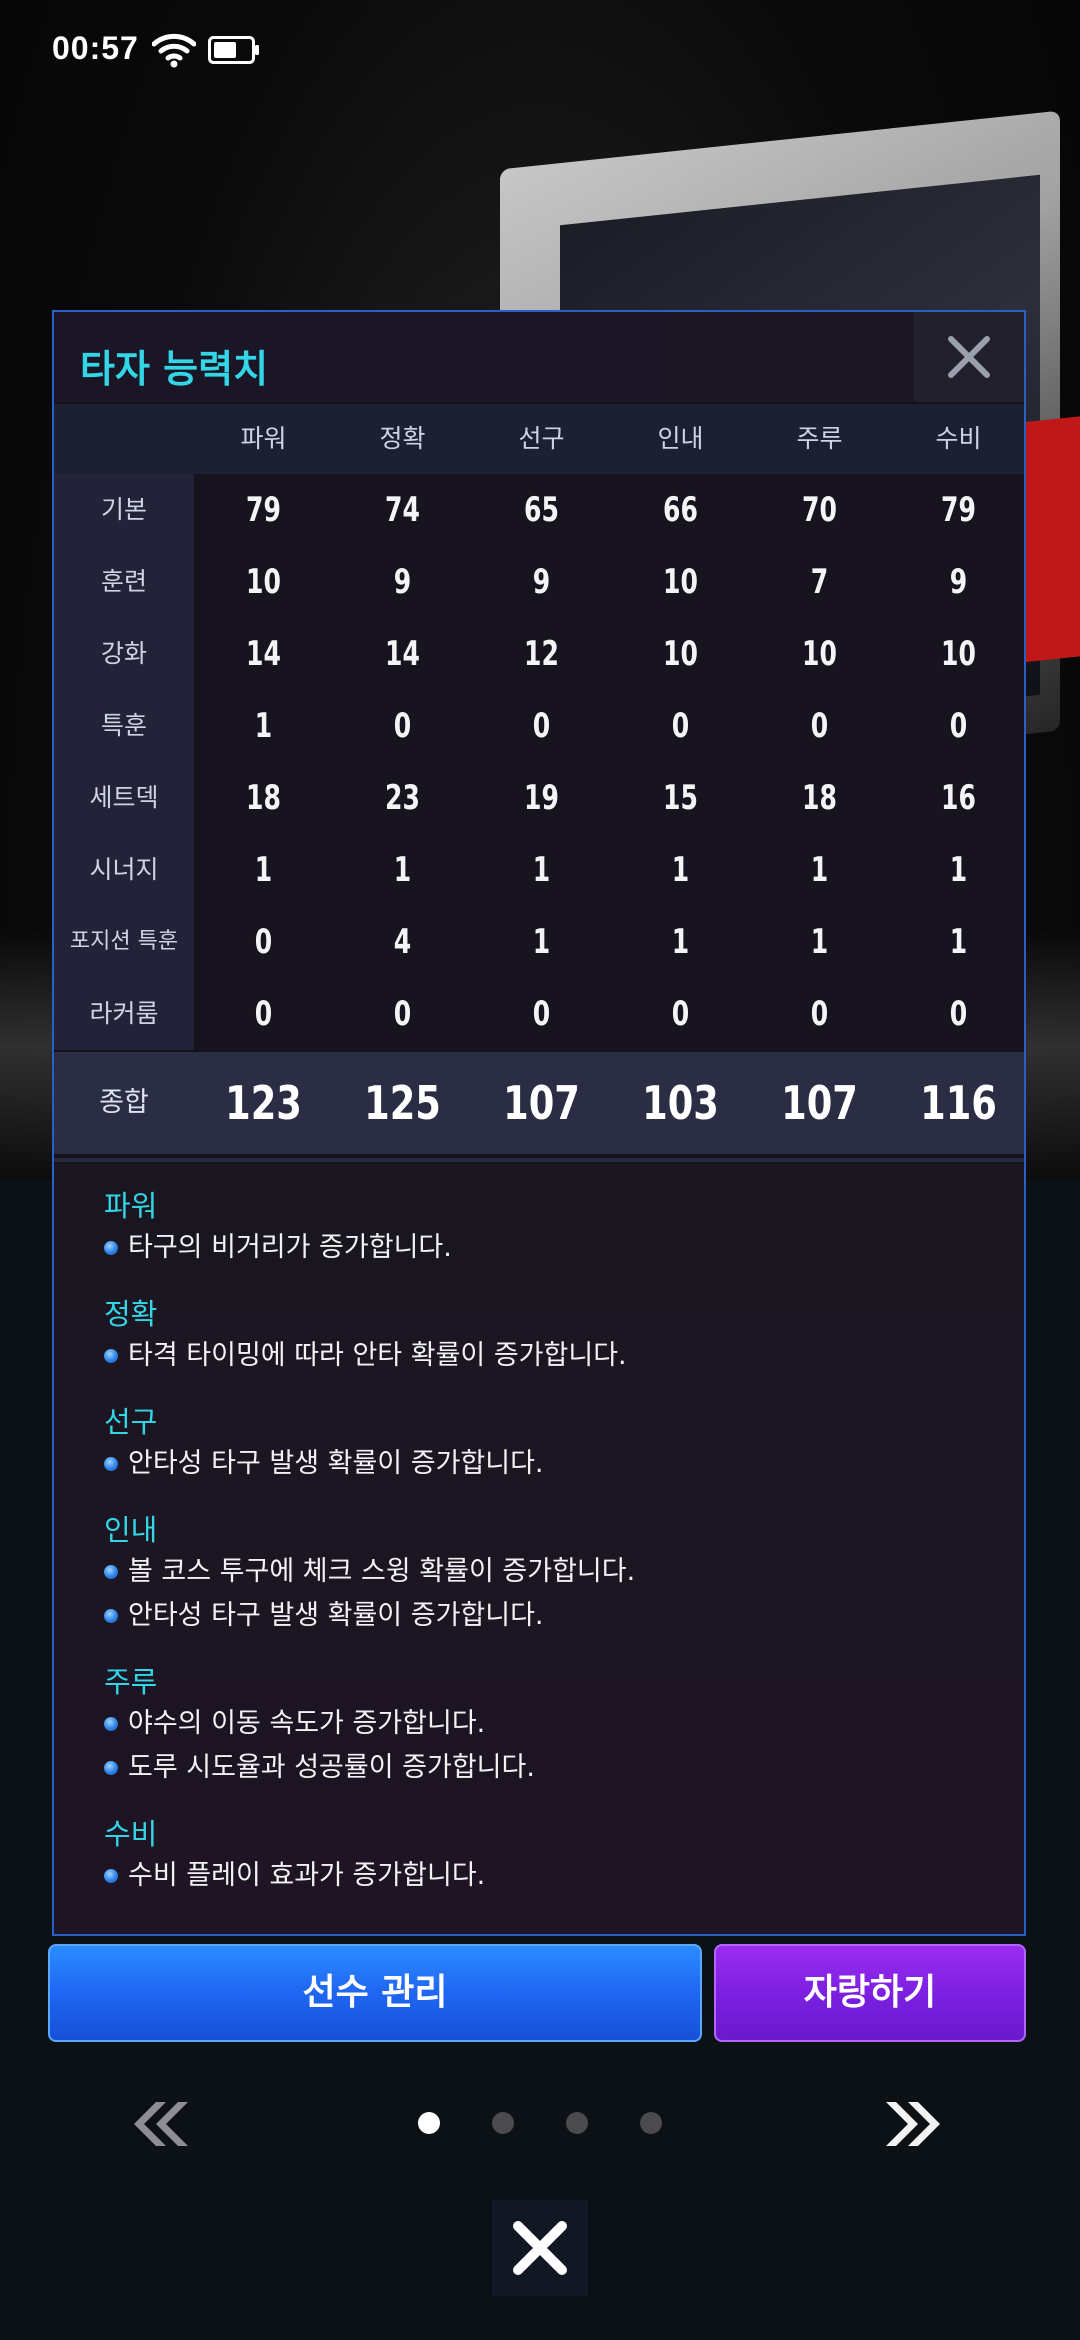  What do you see at coordinates (609, 726) in the screenshot?
I see `row-values: 1 0 0 0 0 0` at bounding box center [609, 726].